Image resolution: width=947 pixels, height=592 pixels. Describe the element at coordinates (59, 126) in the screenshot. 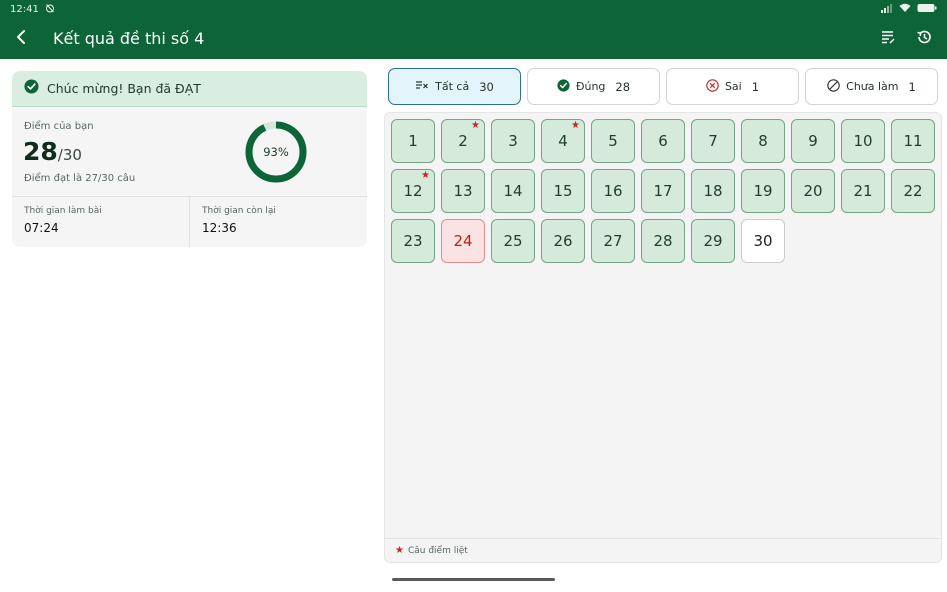

I see `score-label: Điểm của bạn` at that location.